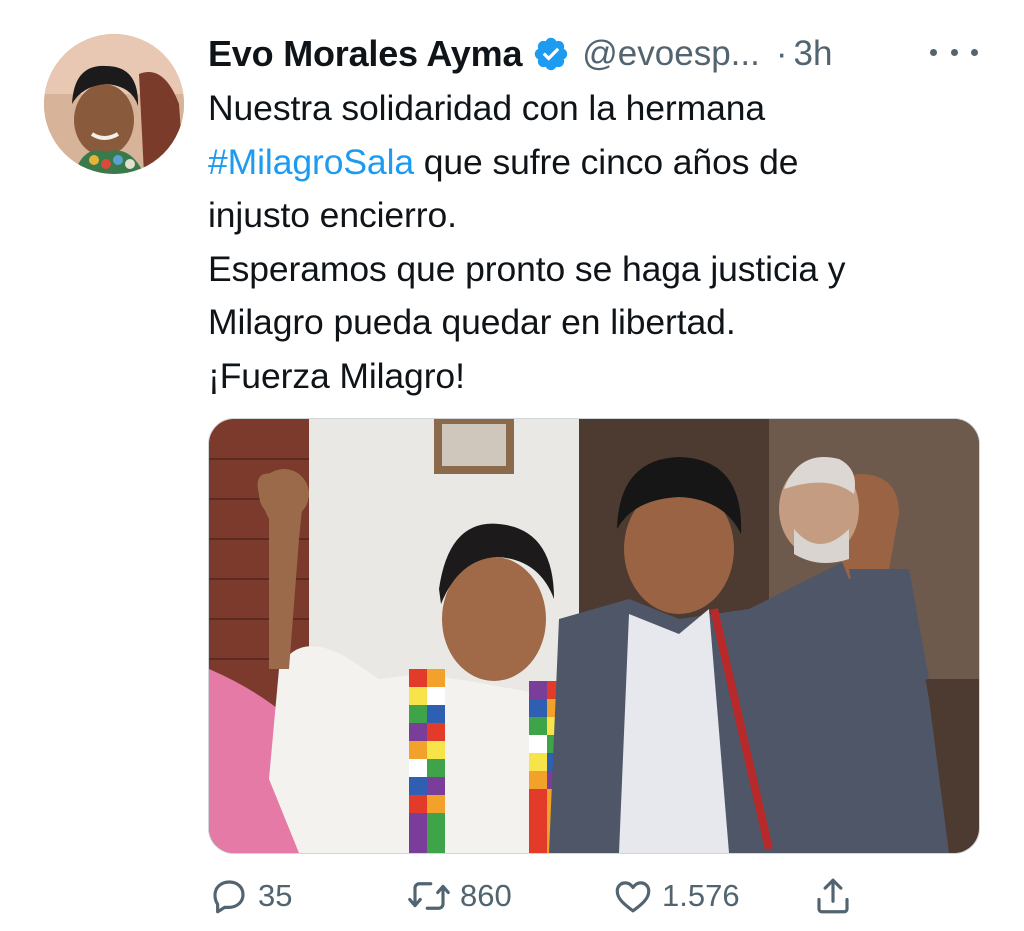 The image size is (1024, 931). What do you see at coordinates (486, 895) in the screenshot?
I see `retweet-count: 860` at bounding box center [486, 895].